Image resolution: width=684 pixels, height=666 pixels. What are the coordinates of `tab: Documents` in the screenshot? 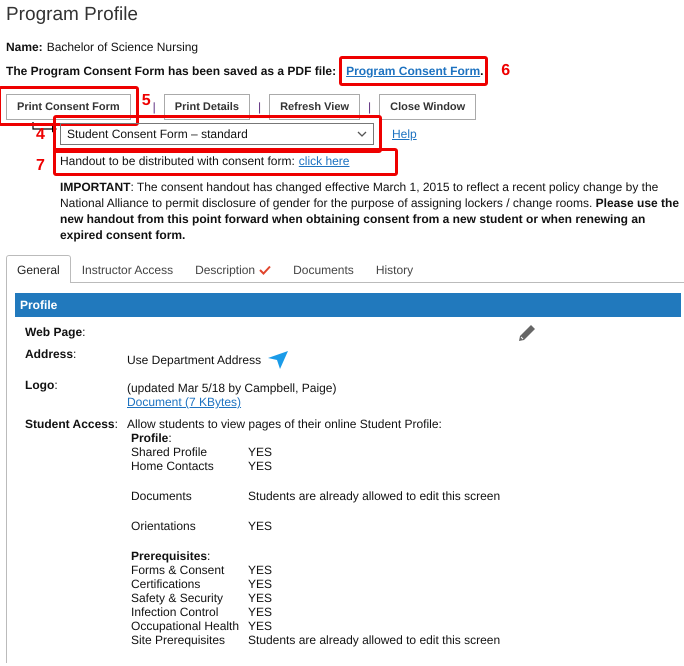 It's located at (323, 269).